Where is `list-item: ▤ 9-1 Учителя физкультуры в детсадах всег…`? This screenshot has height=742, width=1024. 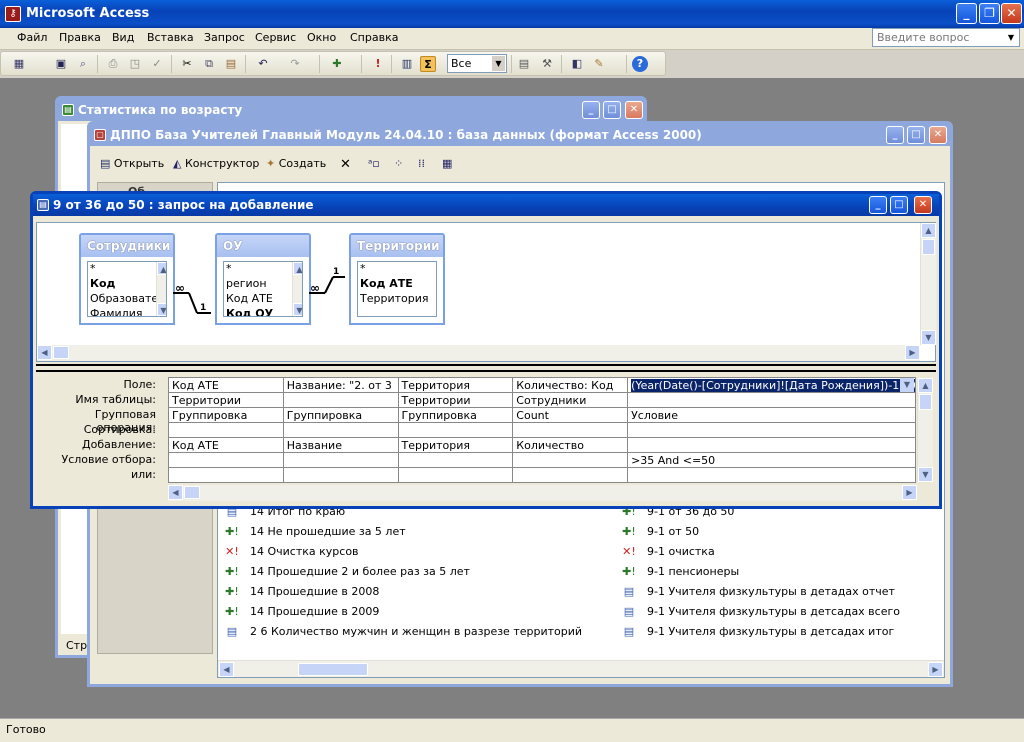
list-item: ▤ 9-1 Учителя физкультуры в детсадах всег… is located at coordinates (760, 614).